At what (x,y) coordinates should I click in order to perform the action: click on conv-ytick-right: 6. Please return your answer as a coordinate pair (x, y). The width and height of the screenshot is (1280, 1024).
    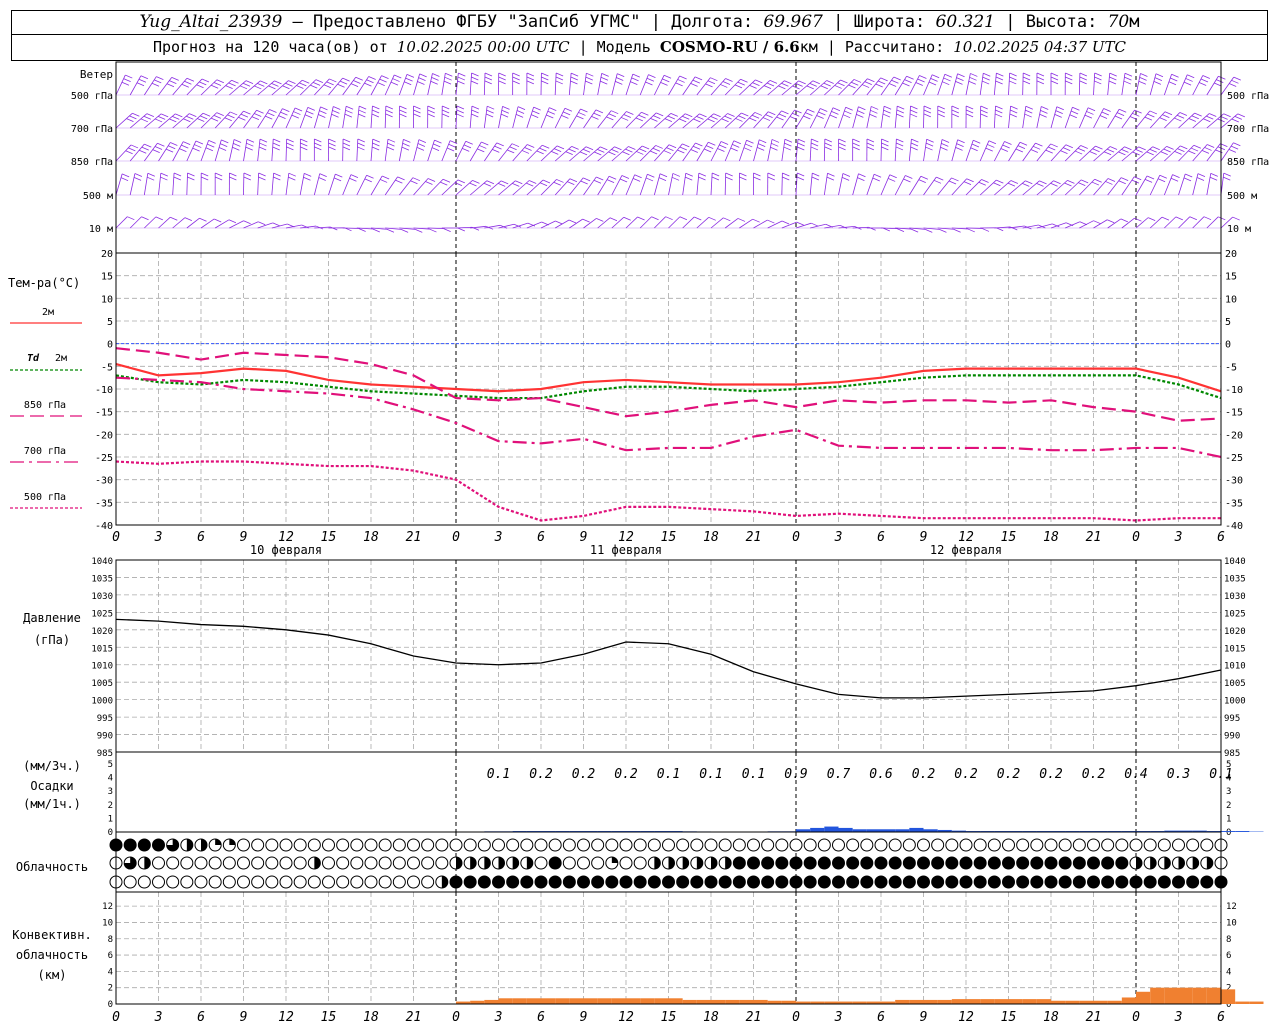
    Looking at the image, I should click on (1228, 956).